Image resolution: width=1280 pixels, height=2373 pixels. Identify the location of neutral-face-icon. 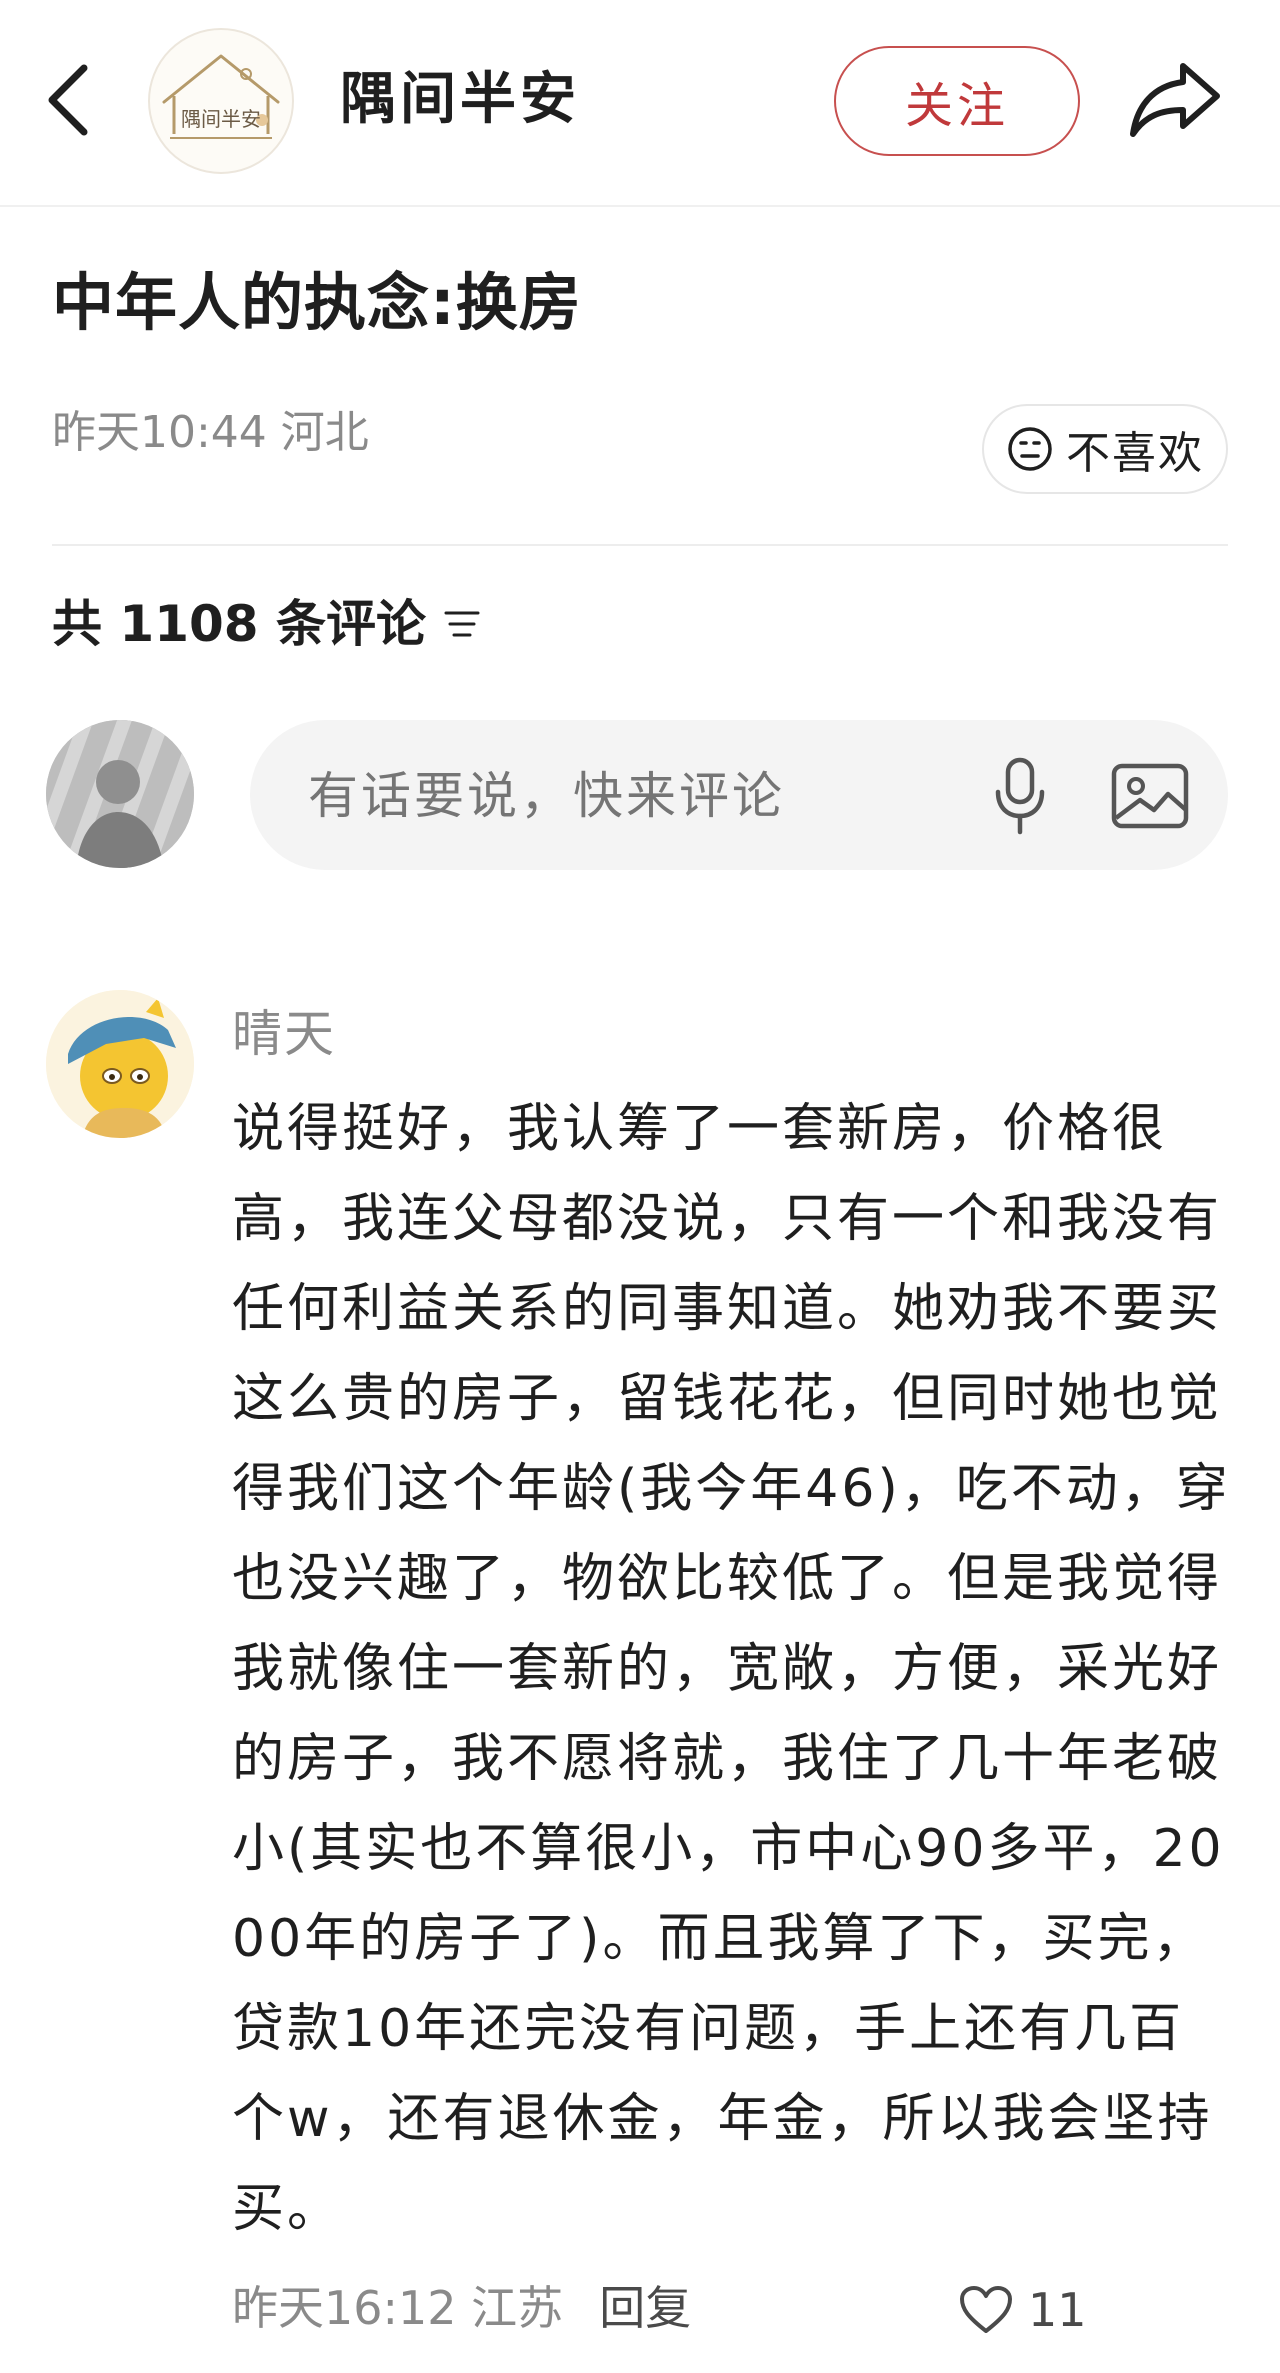
(1030, 449).